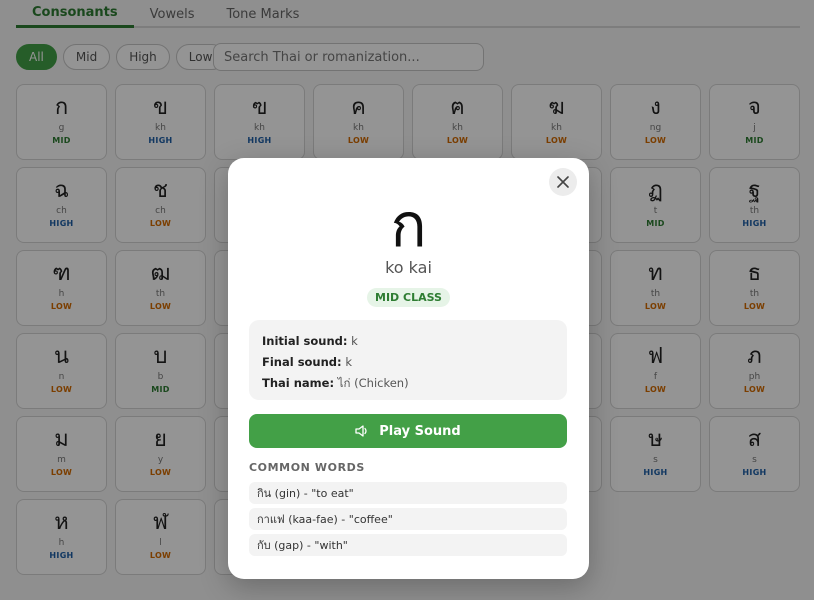 This screenshot has width=814, height=600. I want to click on thai-name-label: Thai name:, so click(298, 383).